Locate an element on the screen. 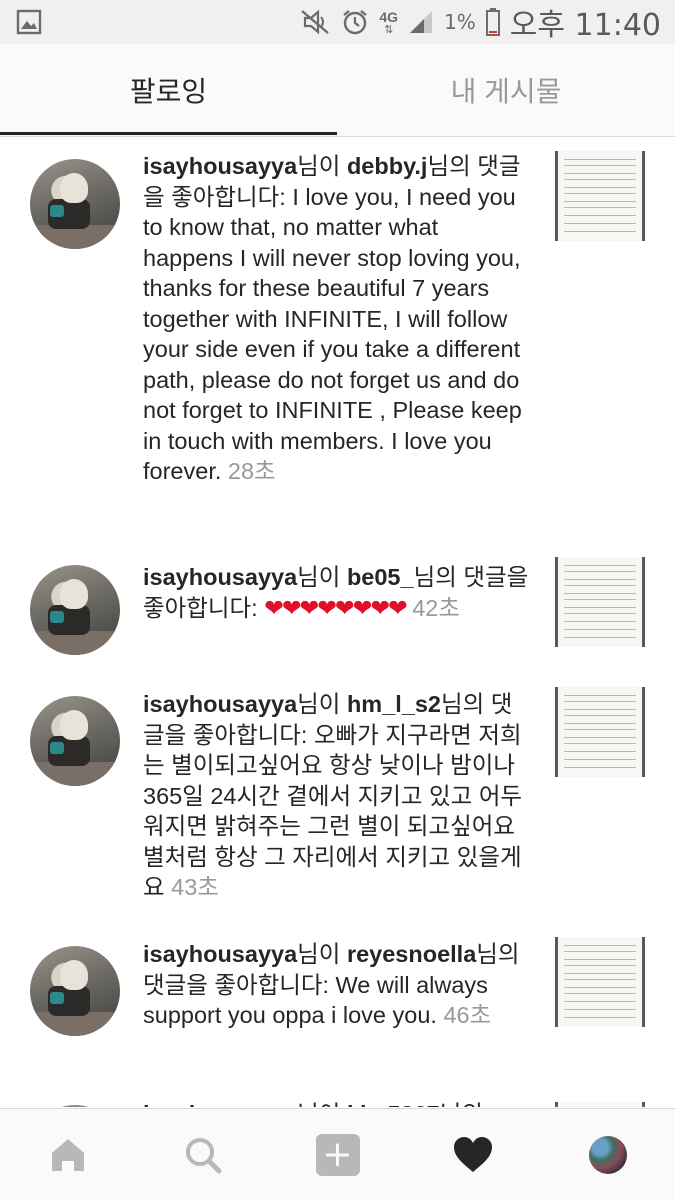 This screenshot has width=675, height=1201. nav-add-post-button: + is located at coordinates (337, 1155).